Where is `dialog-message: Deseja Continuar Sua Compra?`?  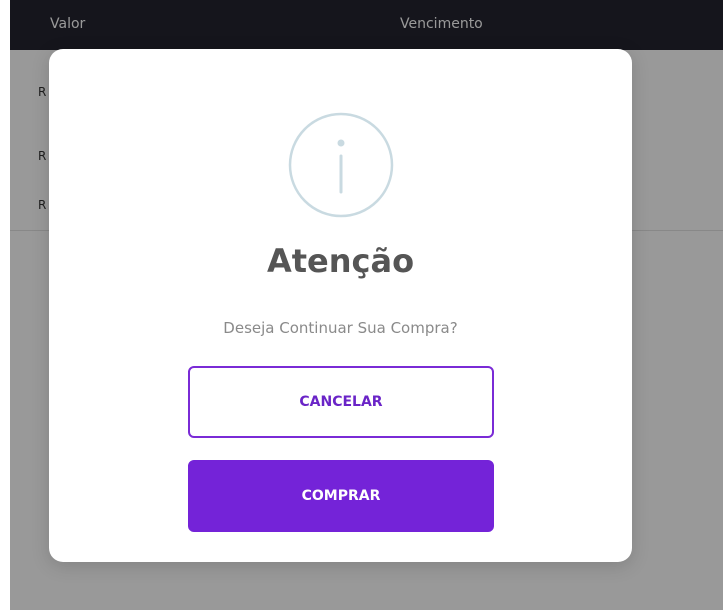
dialog-message: Deseja Continuar Sua Compra? is located at coordinates (340, 328).